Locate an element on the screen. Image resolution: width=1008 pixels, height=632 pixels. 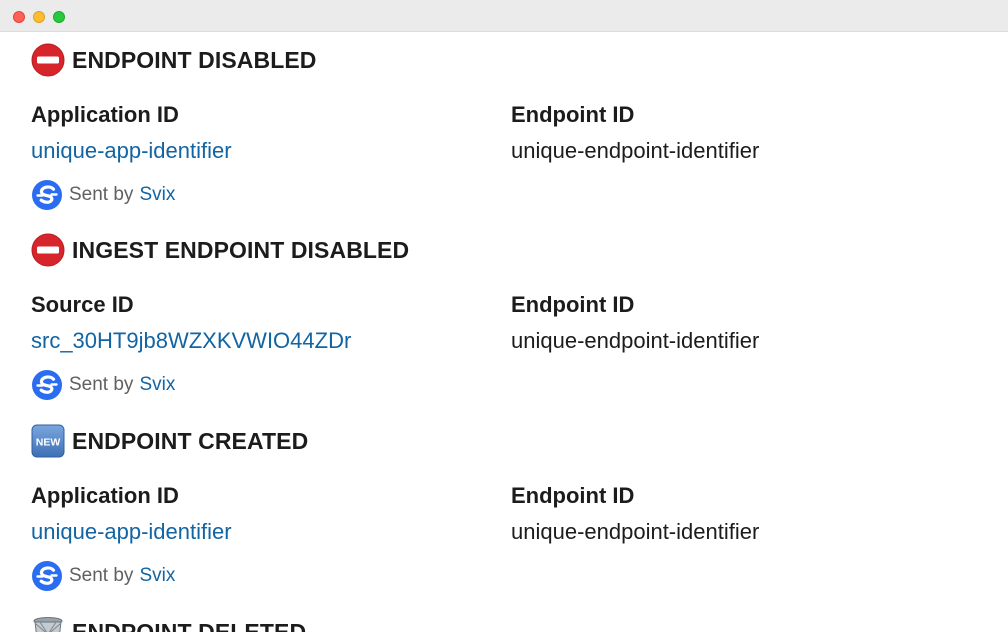
message-title: ENDPOINT CREATED is located at coordinates (190, 440).